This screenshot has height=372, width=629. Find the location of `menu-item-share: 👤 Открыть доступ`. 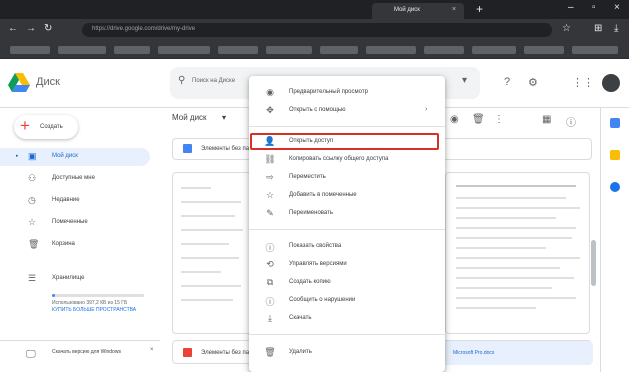

menu-item-share: 👤 Открыть доступ is located at coordinates (347, 142).